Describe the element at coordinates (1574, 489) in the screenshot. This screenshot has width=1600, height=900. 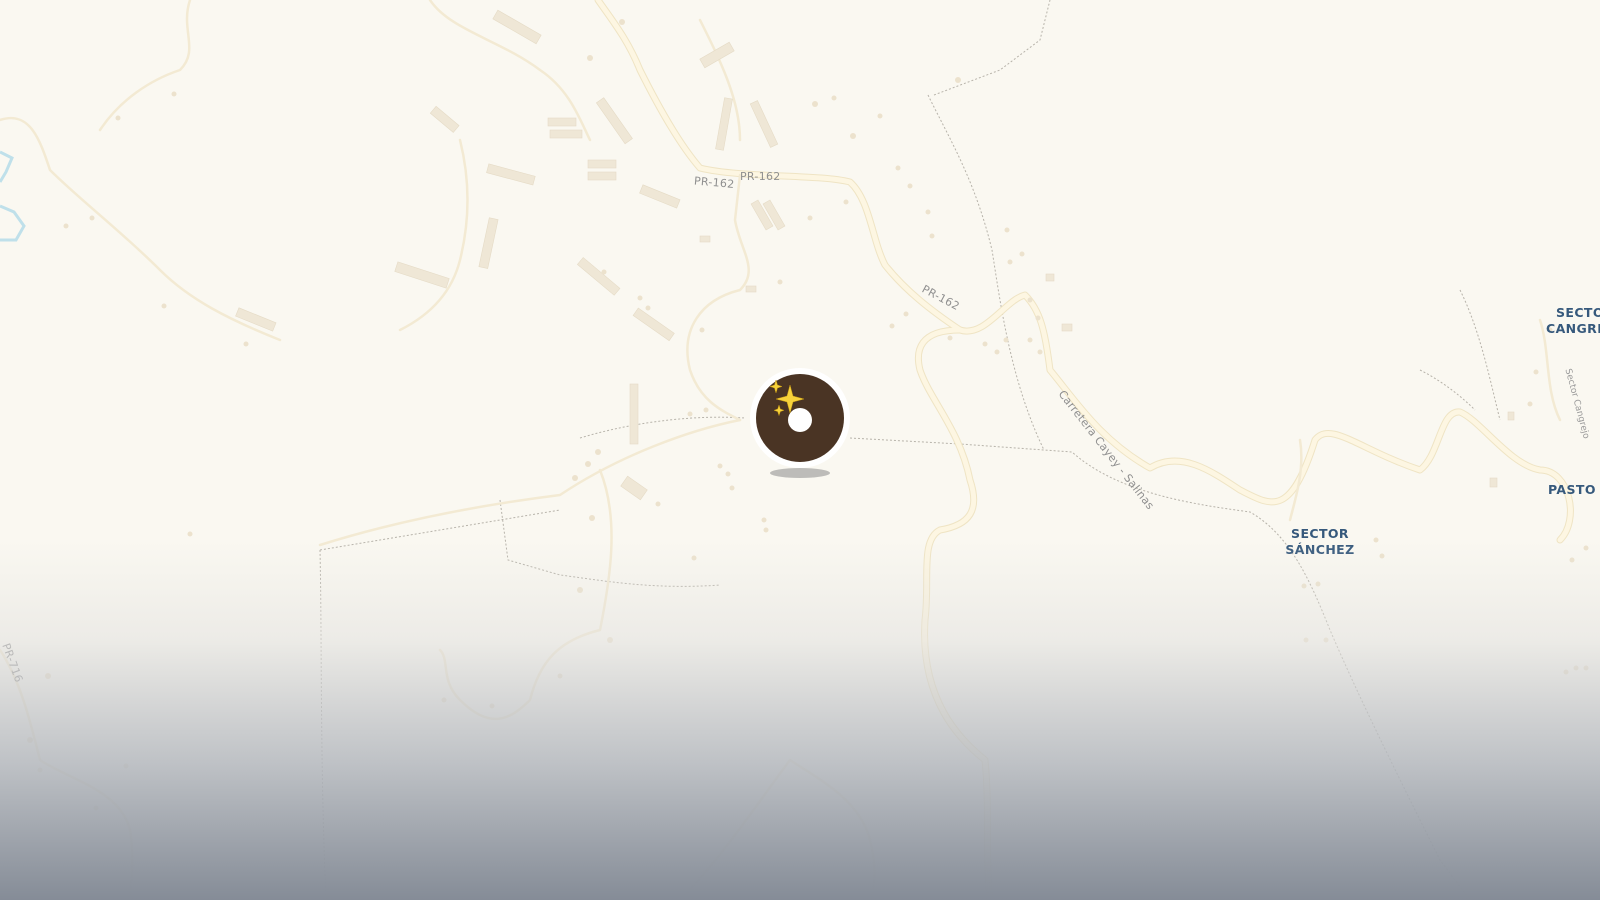
I see `place-label-pasto: PASTO V` at that location.